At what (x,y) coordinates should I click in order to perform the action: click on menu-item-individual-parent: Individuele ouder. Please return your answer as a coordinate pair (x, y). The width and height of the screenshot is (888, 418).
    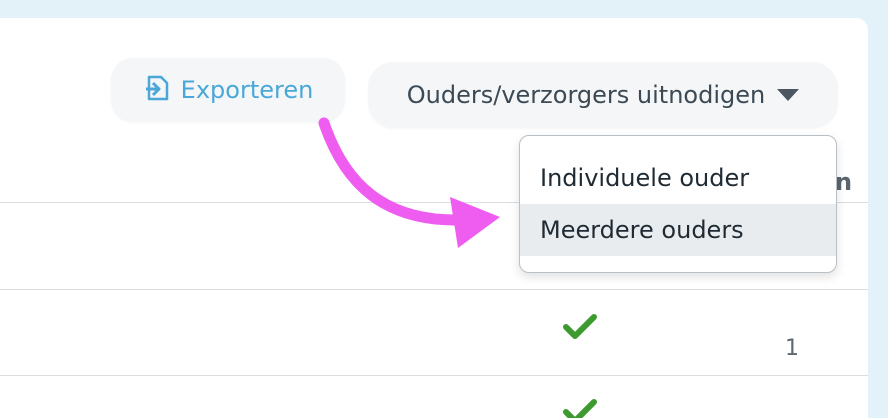
    Looking at the image, I should click on (678, 178).